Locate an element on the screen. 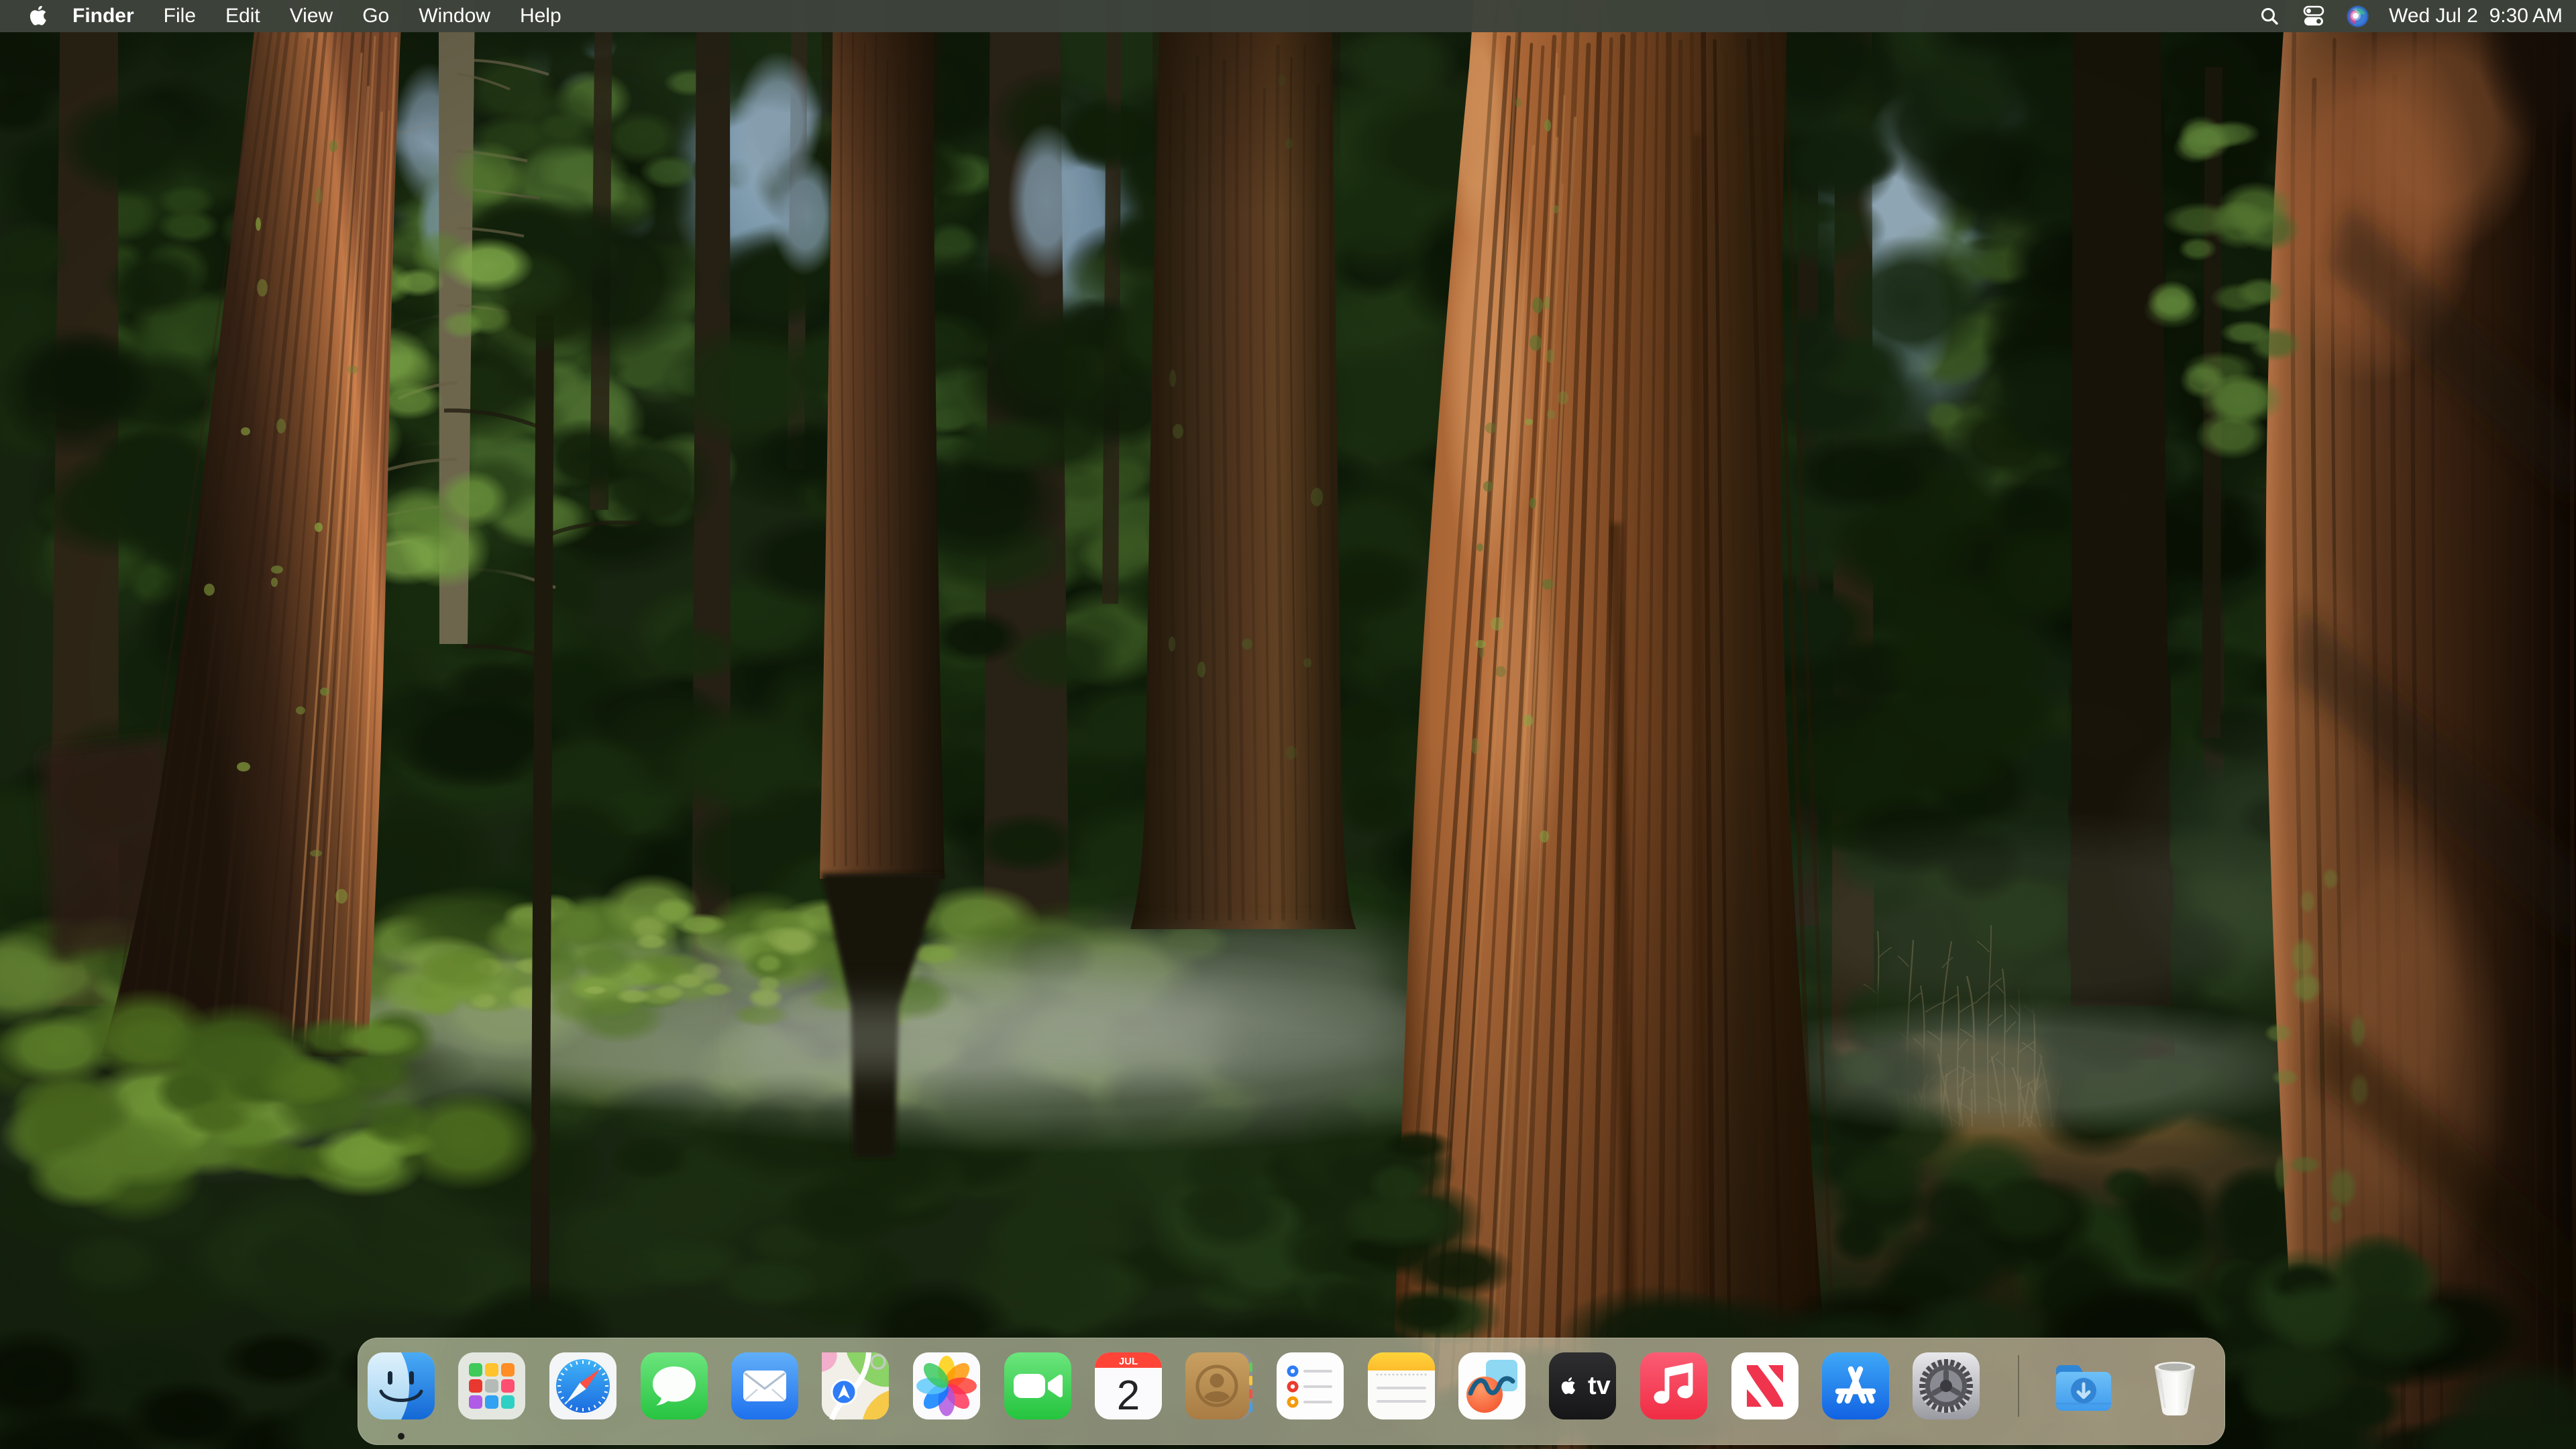 This screenshot has width=2576, height=1449. svg-text: tv is located at coordinates (1599, 1386).